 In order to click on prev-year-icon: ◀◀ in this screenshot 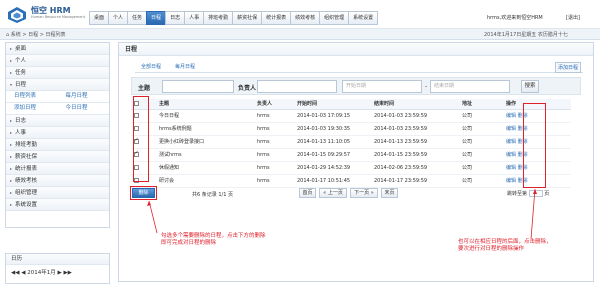, I will do `click(15, 273)`.